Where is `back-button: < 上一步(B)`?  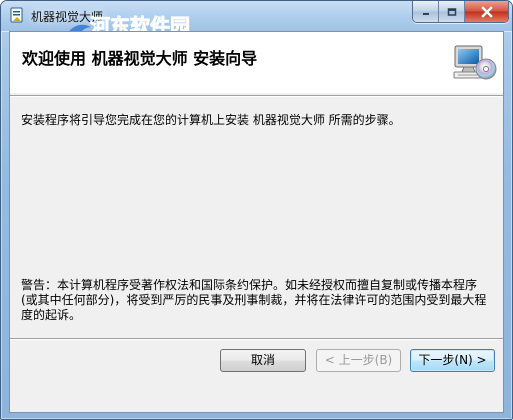 back-button: < 上一步(B) is located at coordinates (358, 360).